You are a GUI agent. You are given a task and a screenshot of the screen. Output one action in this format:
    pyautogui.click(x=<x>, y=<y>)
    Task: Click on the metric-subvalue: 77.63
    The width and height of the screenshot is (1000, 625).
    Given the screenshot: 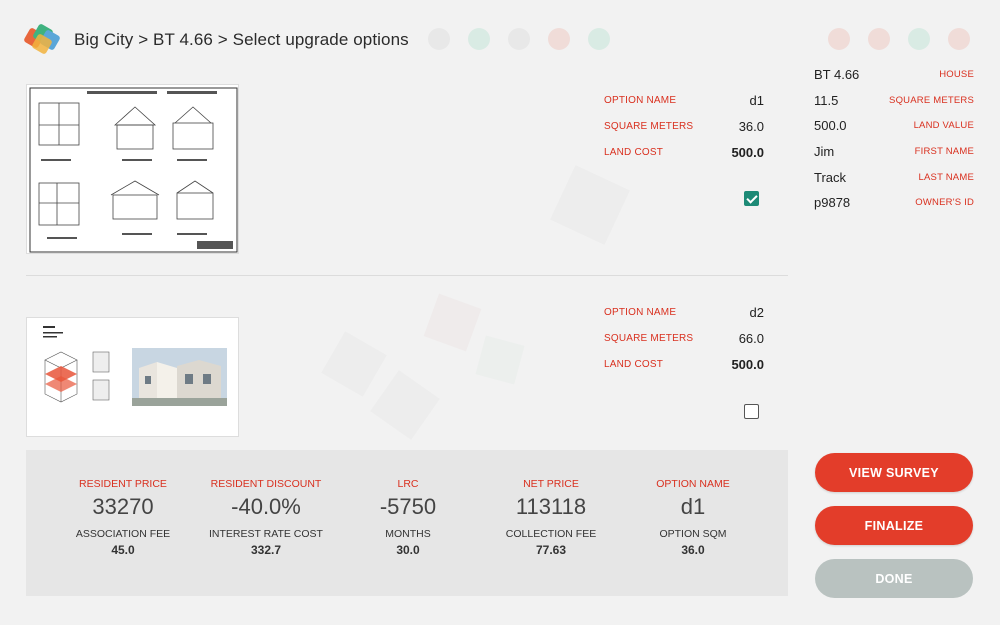 What is the action you would take?
    pyautogui.click(x=551, y=550)
    